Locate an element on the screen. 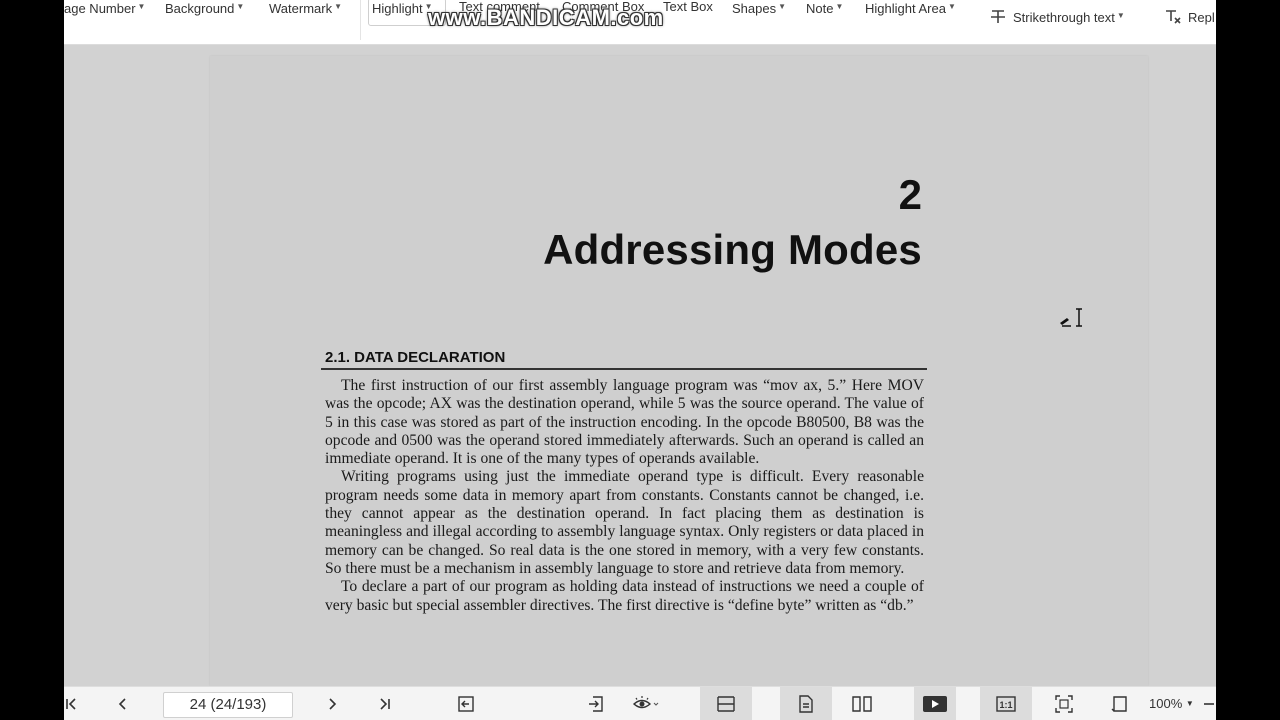 Image resolution: width=1280 pixels, height=720 pixels. bottom-navigation-bar: 24 (24/193) 1:1 100% ▼ is located at coordinates (640, 703).